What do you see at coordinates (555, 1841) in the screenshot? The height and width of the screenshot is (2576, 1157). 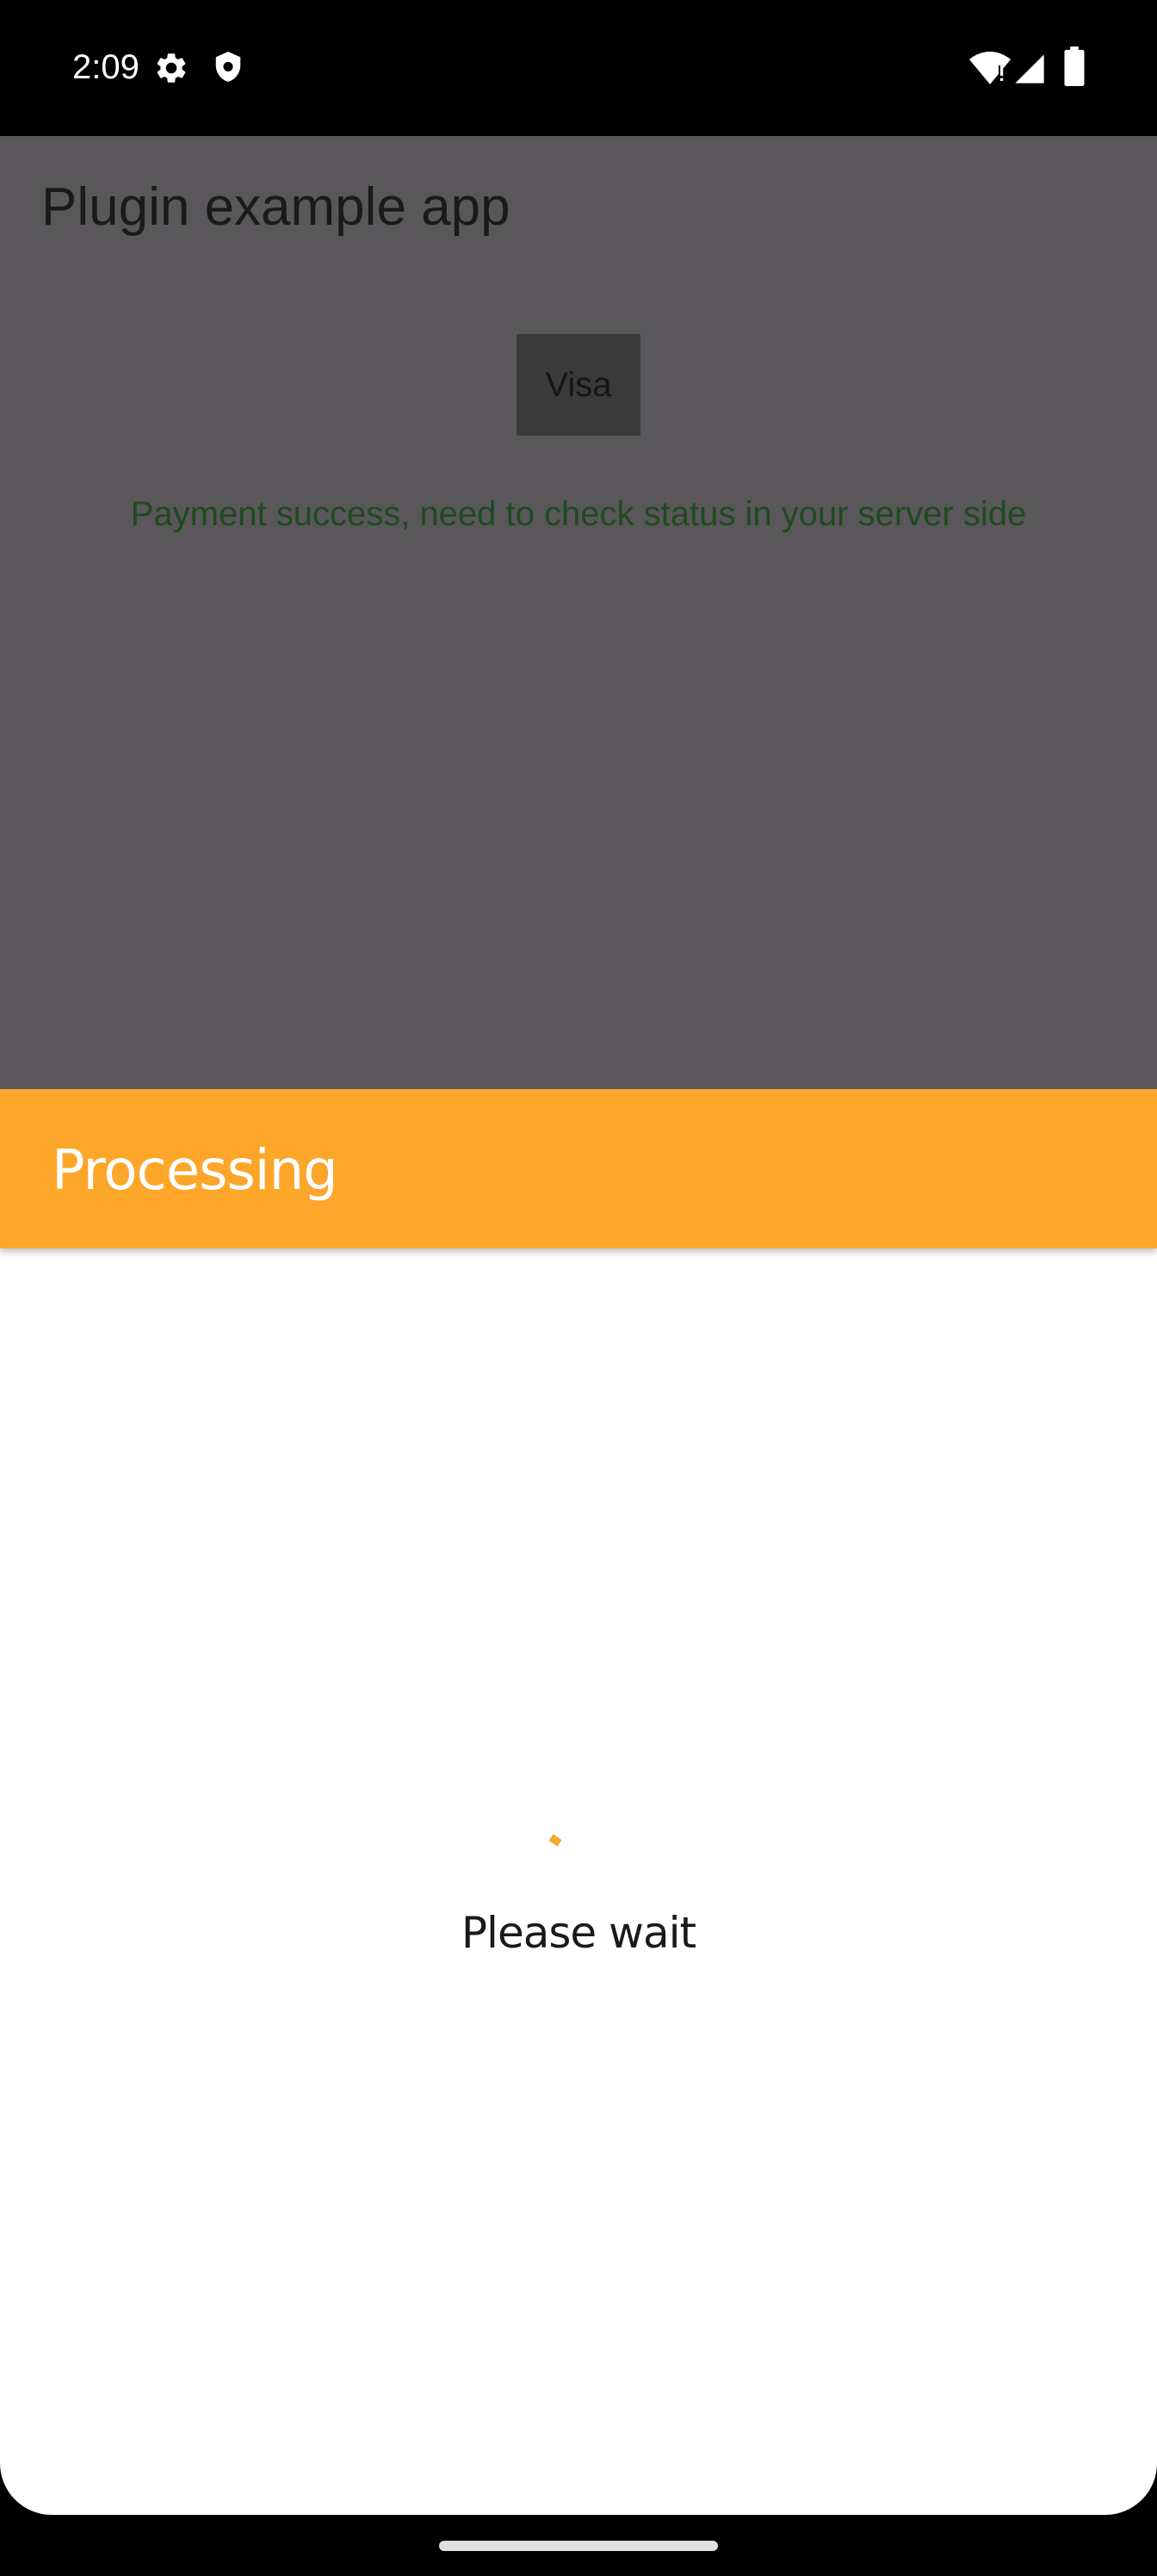 I see `loading-spinner-icon` at bounding box center [555, 1841].